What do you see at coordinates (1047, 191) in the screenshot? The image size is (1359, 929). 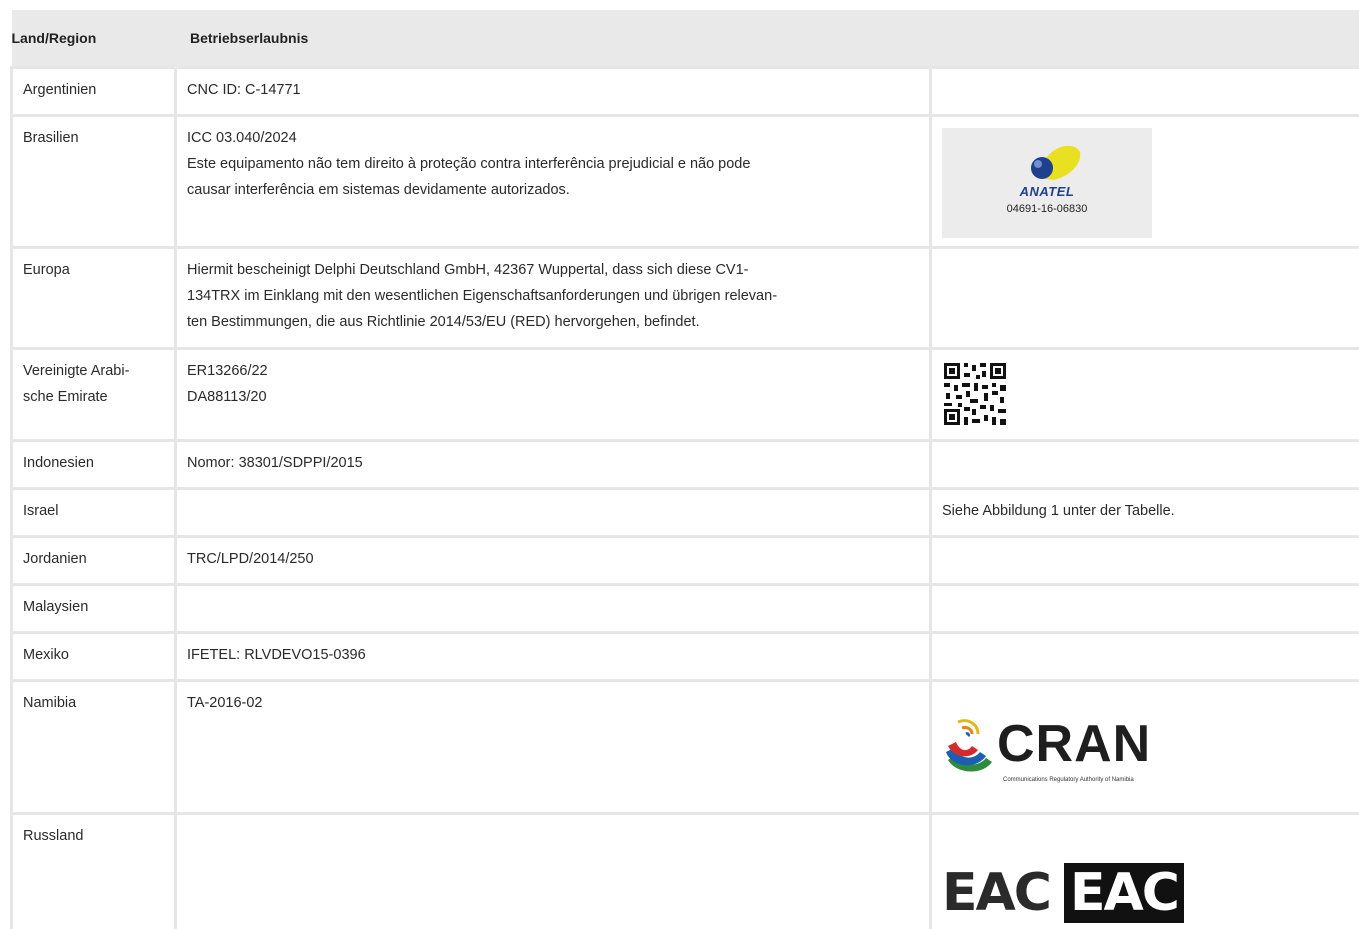 I see `anatel-name: ANATEL` at bounding box center [1047, 191].